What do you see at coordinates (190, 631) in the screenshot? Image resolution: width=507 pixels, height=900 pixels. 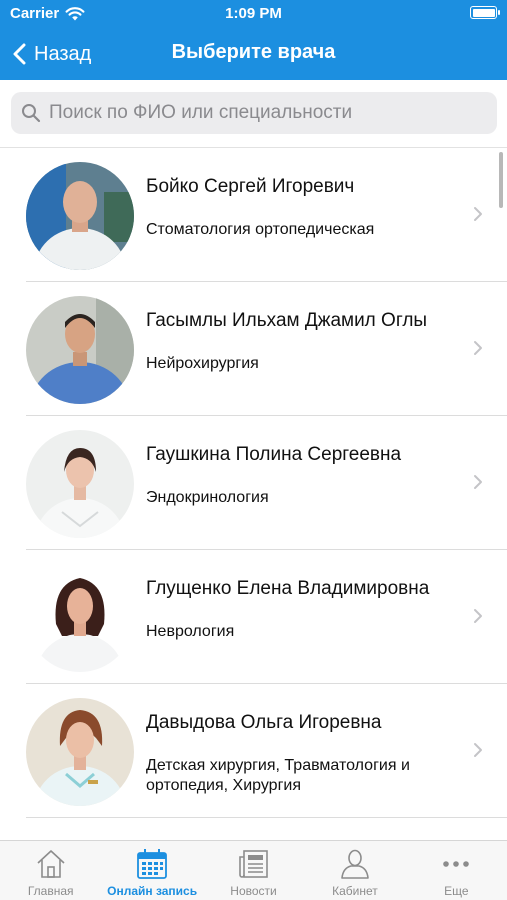 I see `doctor-specialty: Неврология` at bounding box center [190, 631].